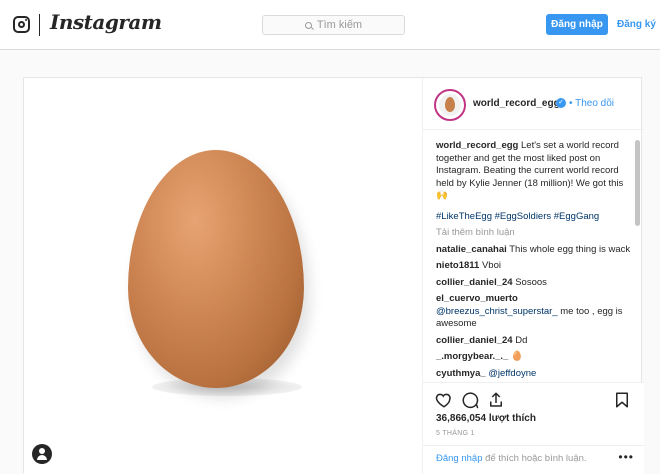  I want to click on login-prompt-text: để thích hoặc bình luận., so click(534, 458).